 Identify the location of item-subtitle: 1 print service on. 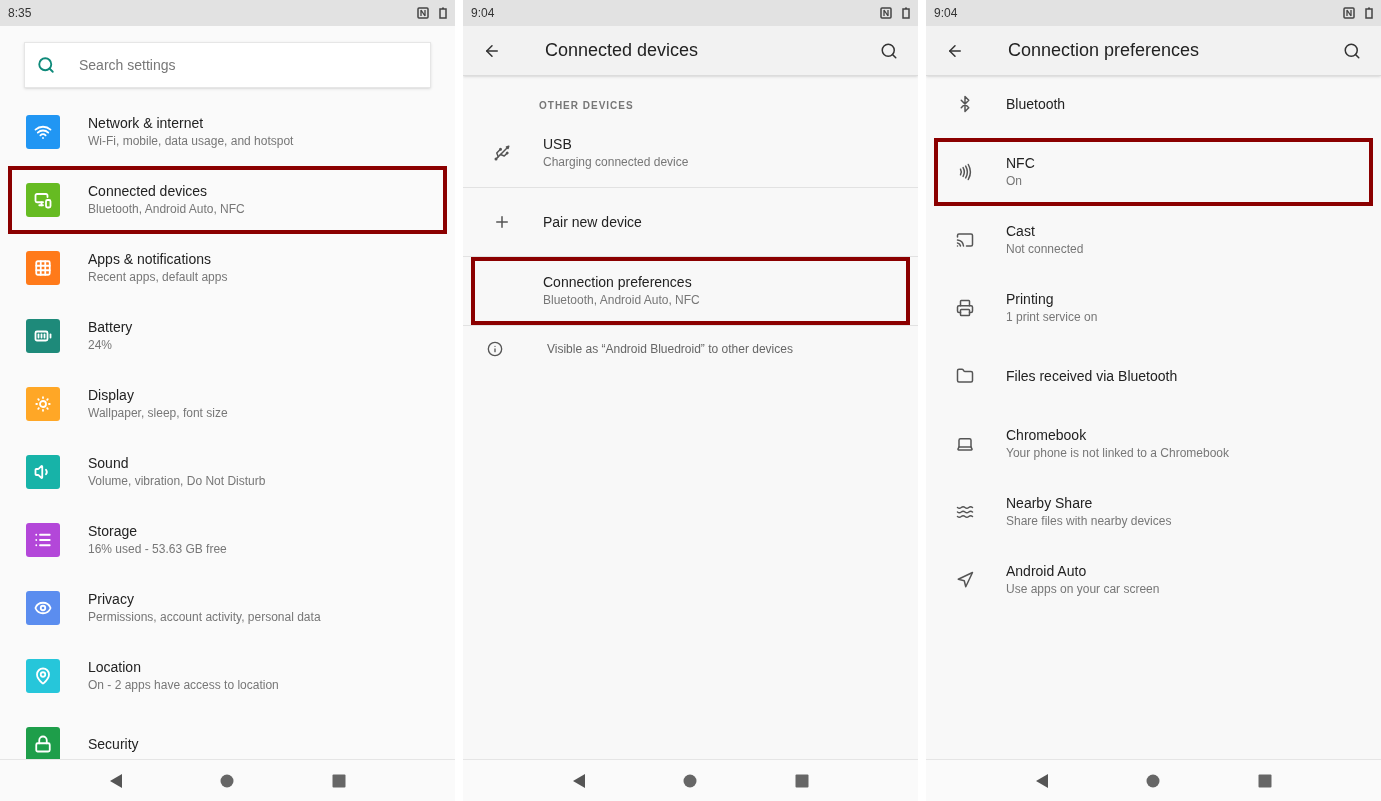
(1052, 317).